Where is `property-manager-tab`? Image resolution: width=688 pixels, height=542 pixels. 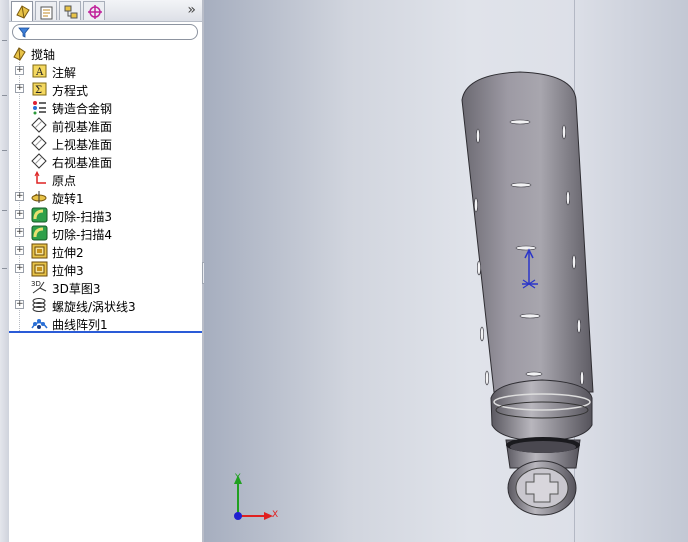
property-manager-tab is located at coordinates (46, 10).